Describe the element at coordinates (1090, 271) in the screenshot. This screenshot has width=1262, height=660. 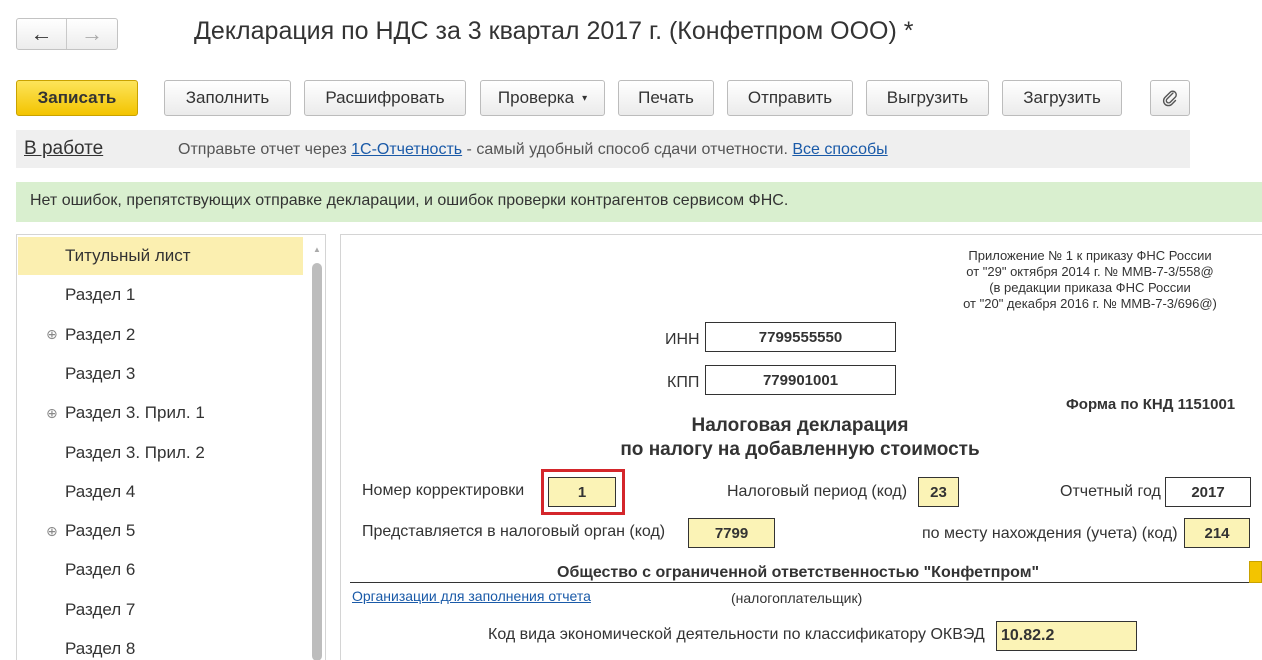
I see `appendix-line: от "29" октября 2014 г. № ММВ-7-3/558@` at that location.